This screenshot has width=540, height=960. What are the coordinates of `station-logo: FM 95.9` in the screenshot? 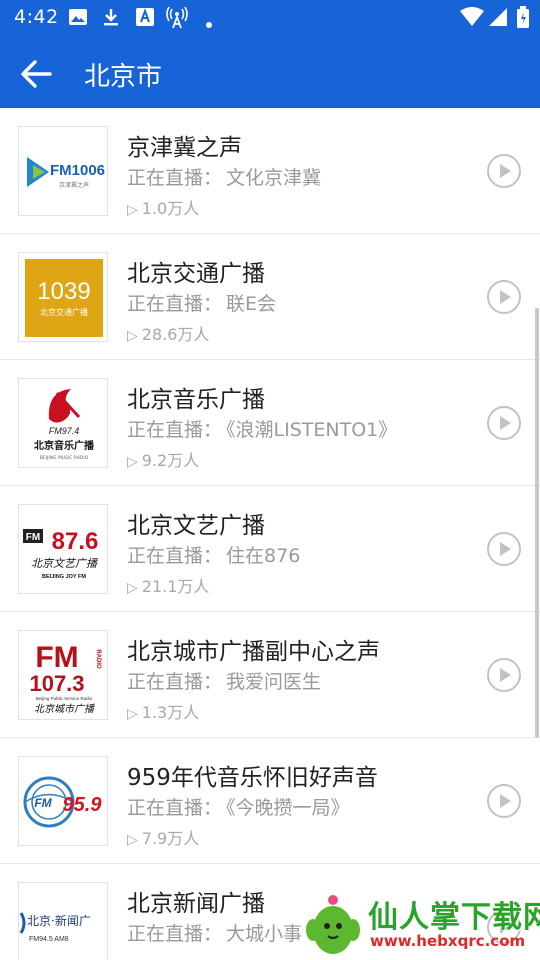 It's located at (63, 801).